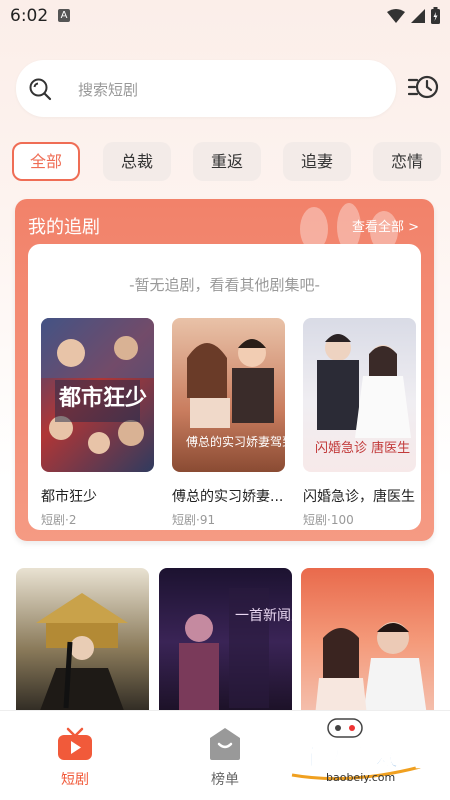  Describe the element at coordinates (359, 497) in the screenshot. I see `drama-title: 闪婚急诊，唐医生` at that location.